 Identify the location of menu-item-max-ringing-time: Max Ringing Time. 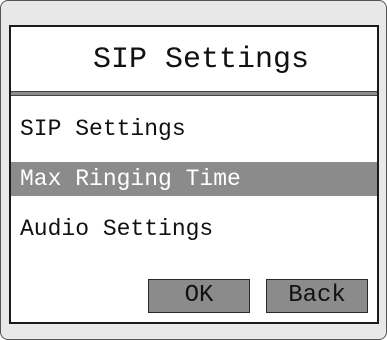
(194, 179).